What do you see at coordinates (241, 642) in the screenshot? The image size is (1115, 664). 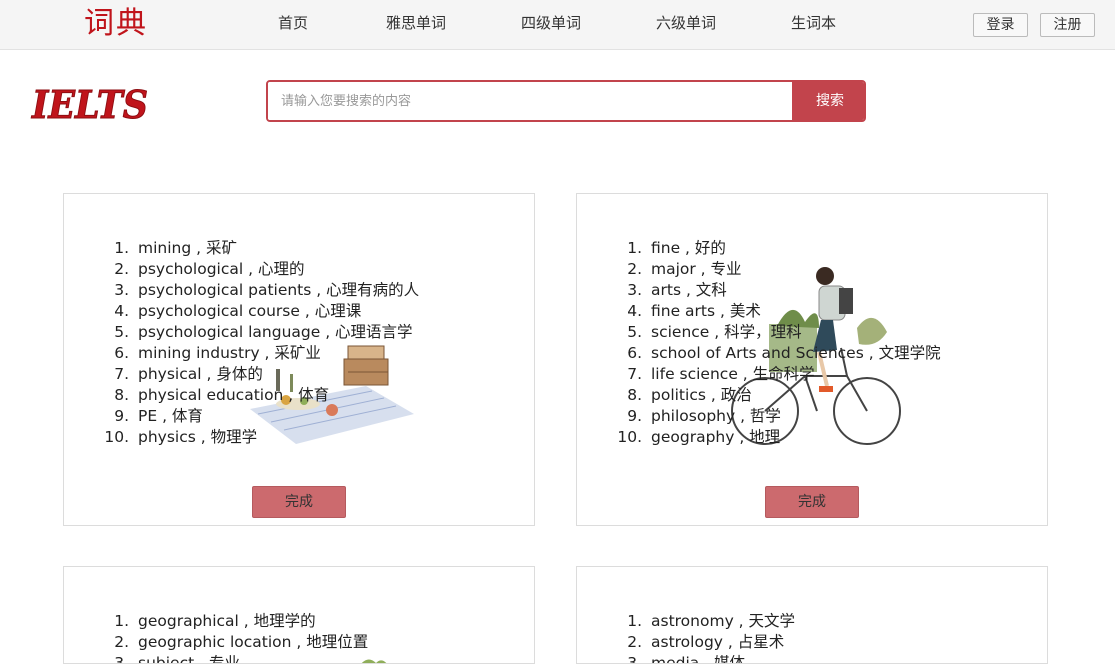 I see `list-item: 2. geographic location , 地理位置` at bounding box center [241, 642].